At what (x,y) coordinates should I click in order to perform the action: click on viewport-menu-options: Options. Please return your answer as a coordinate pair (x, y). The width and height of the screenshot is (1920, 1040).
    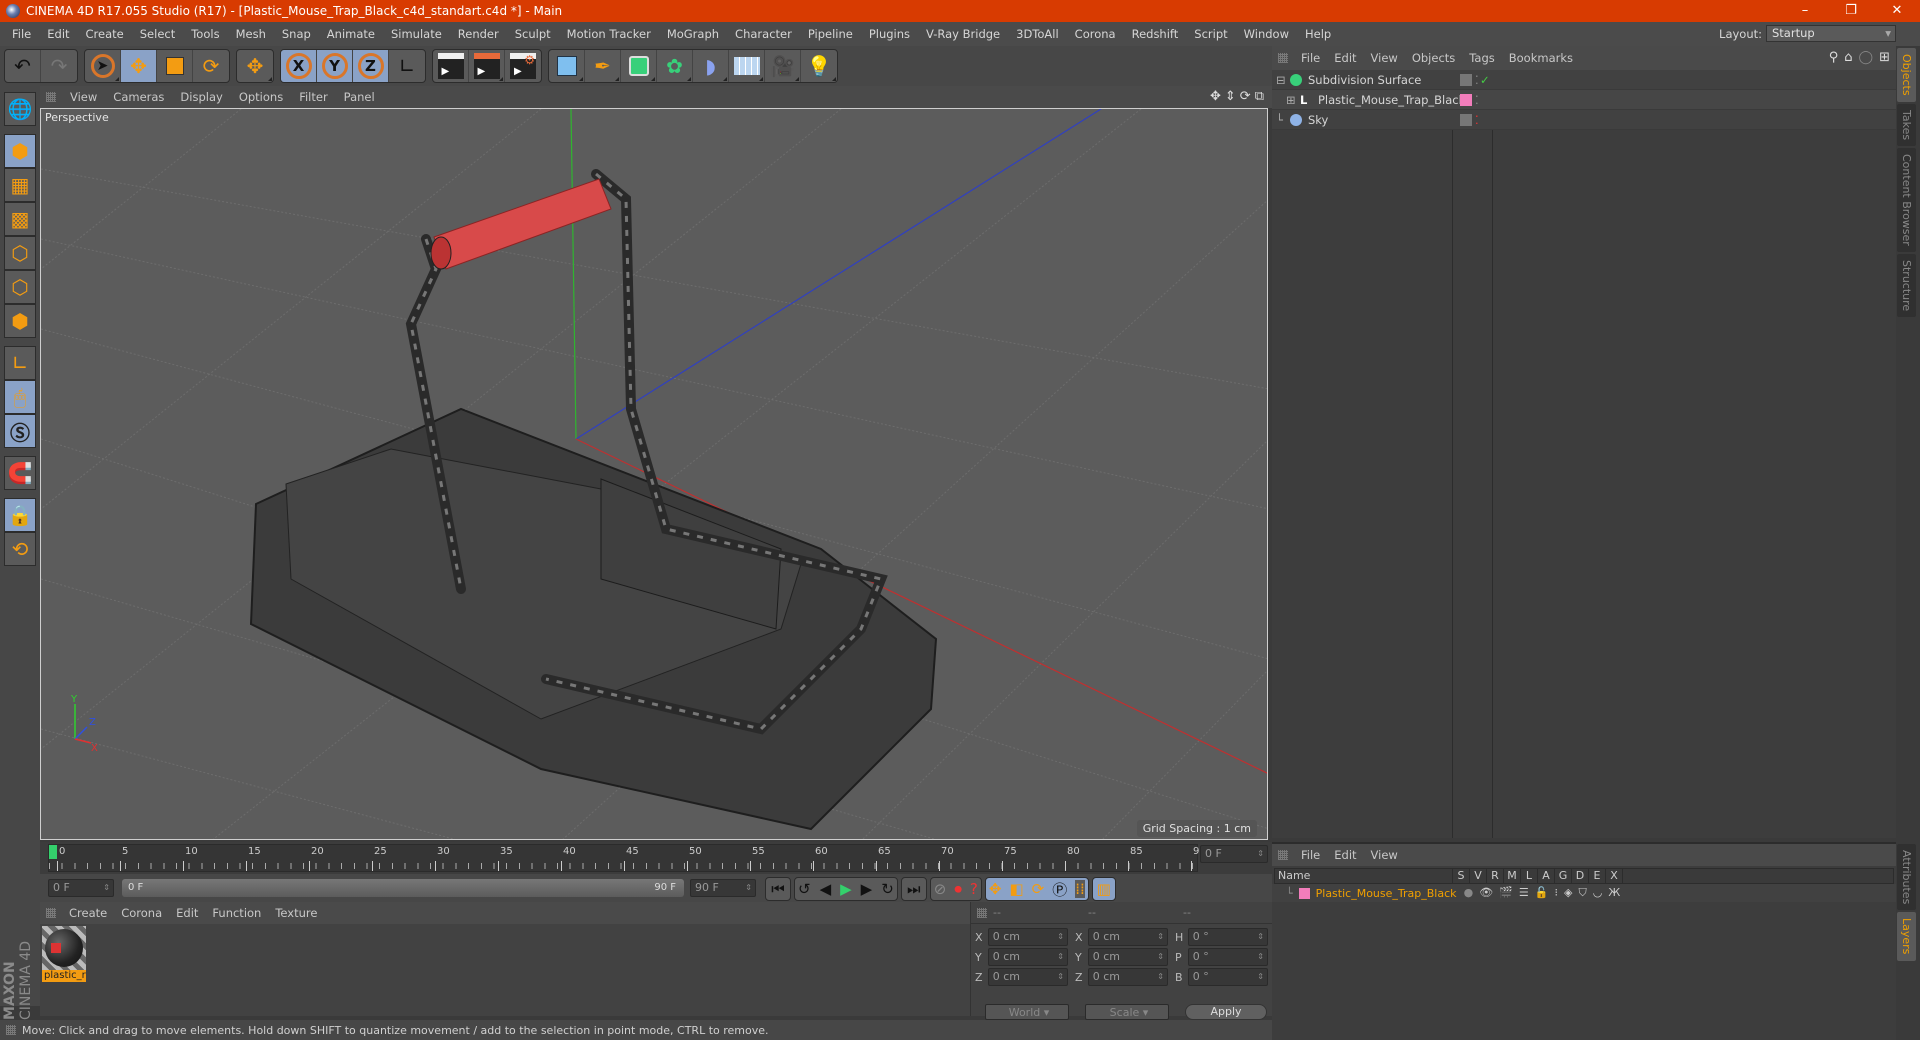
    Looking at the image, I should click on (261, 97).